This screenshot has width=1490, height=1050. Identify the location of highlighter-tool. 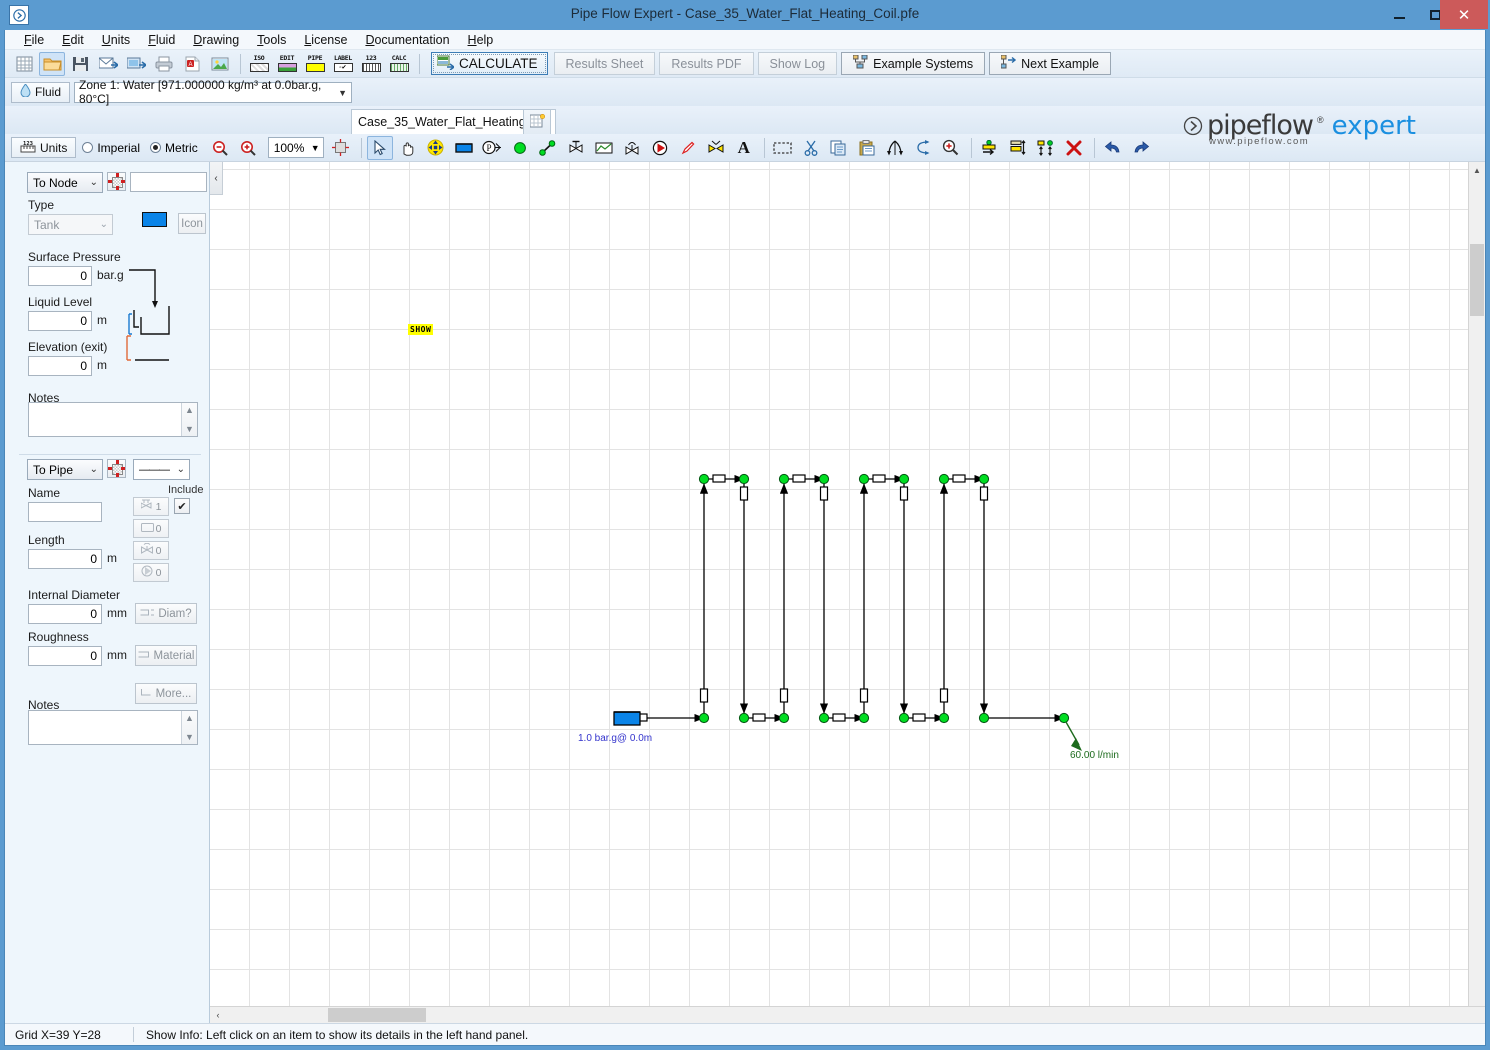
(688, 148).